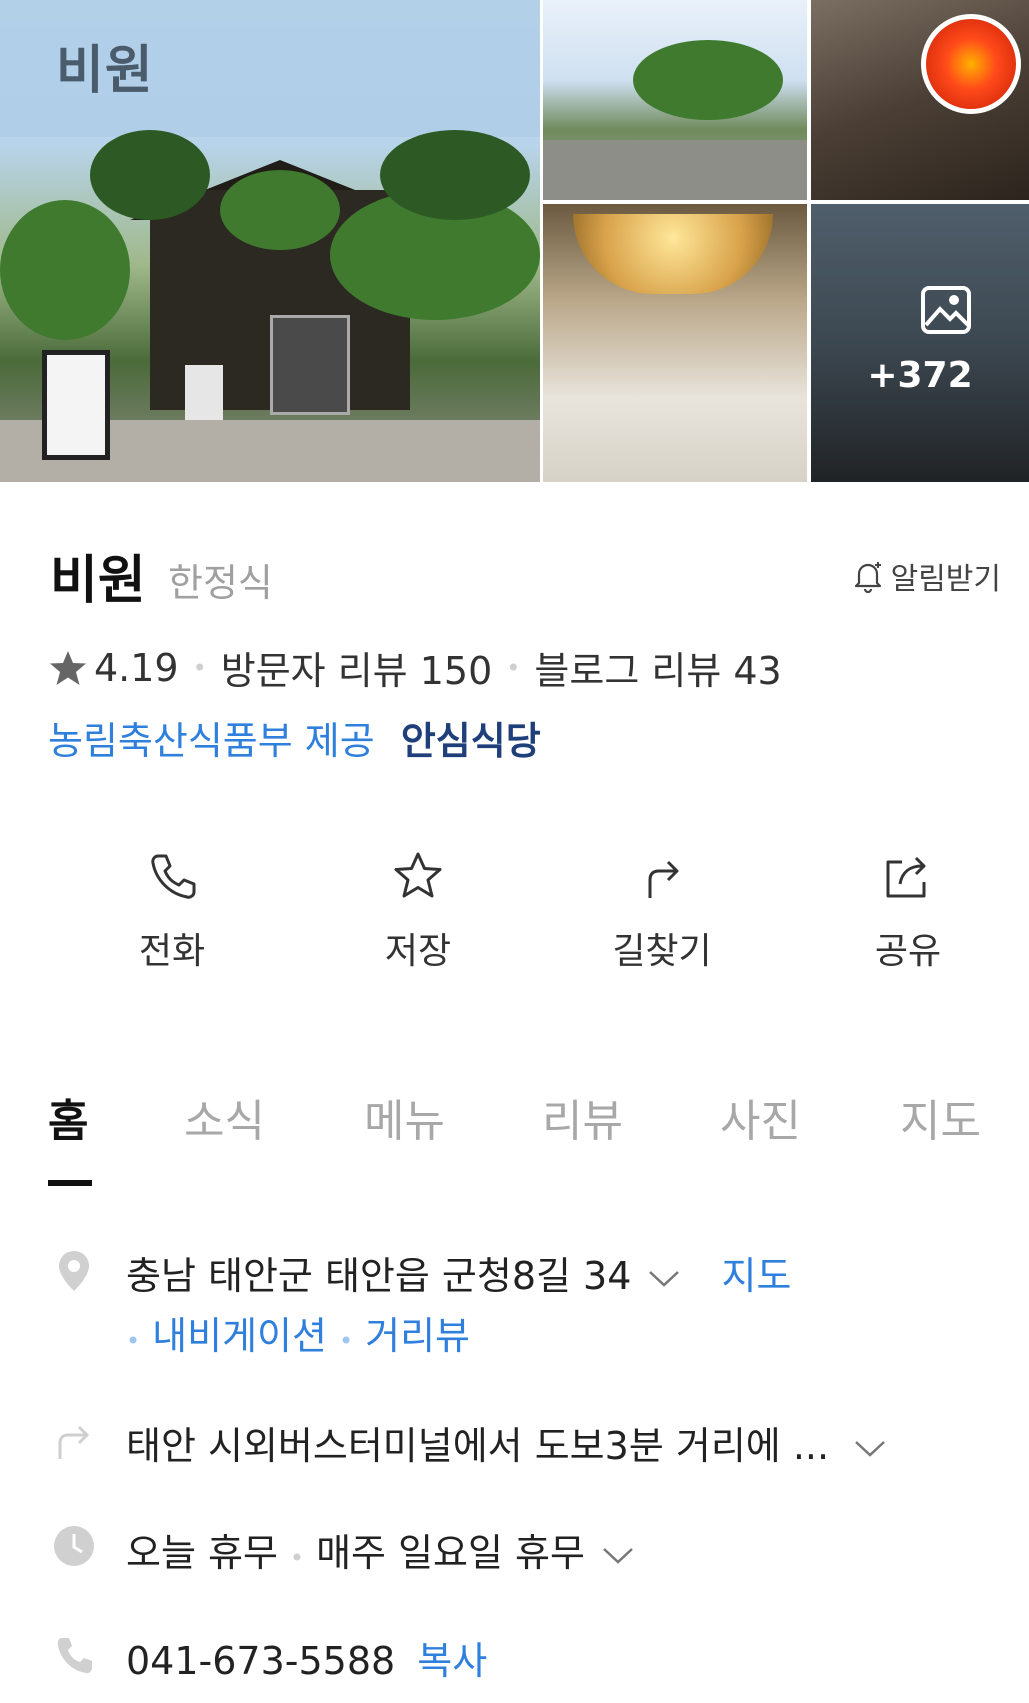 This screenshot has width=1029, height=1703. Describe the element at coordinates (136, 667) in the screenshot. I see `rating-value: 4.19` at that location.